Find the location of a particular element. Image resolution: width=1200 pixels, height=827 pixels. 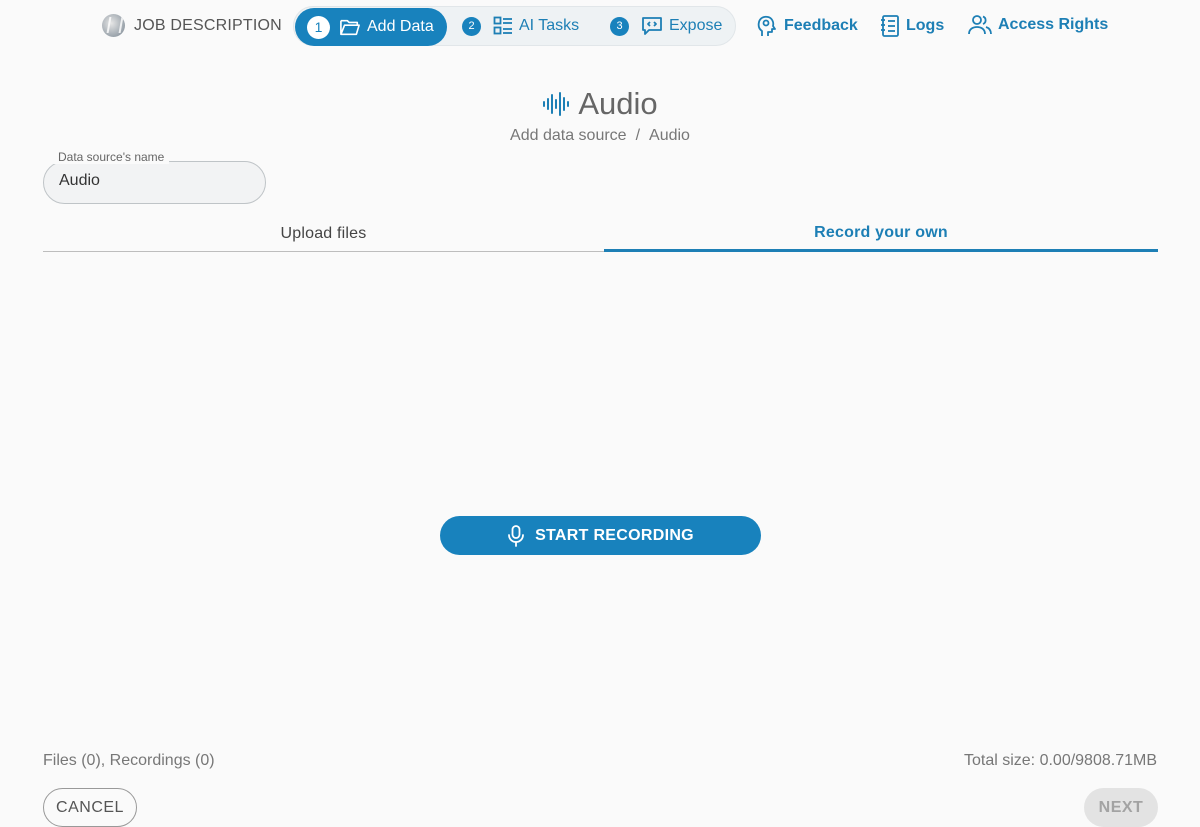

nav-feedback-label: Feedback is located at coordinates (821, 25).